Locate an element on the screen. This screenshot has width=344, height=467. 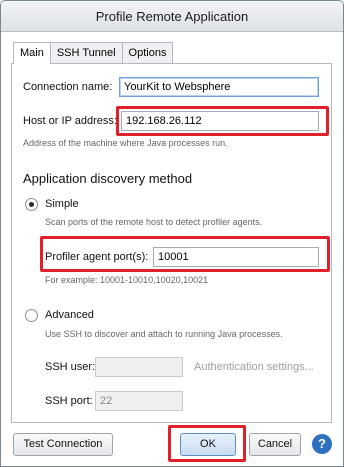
ssh-port-input: 22 is located at coordinates (139, 401).